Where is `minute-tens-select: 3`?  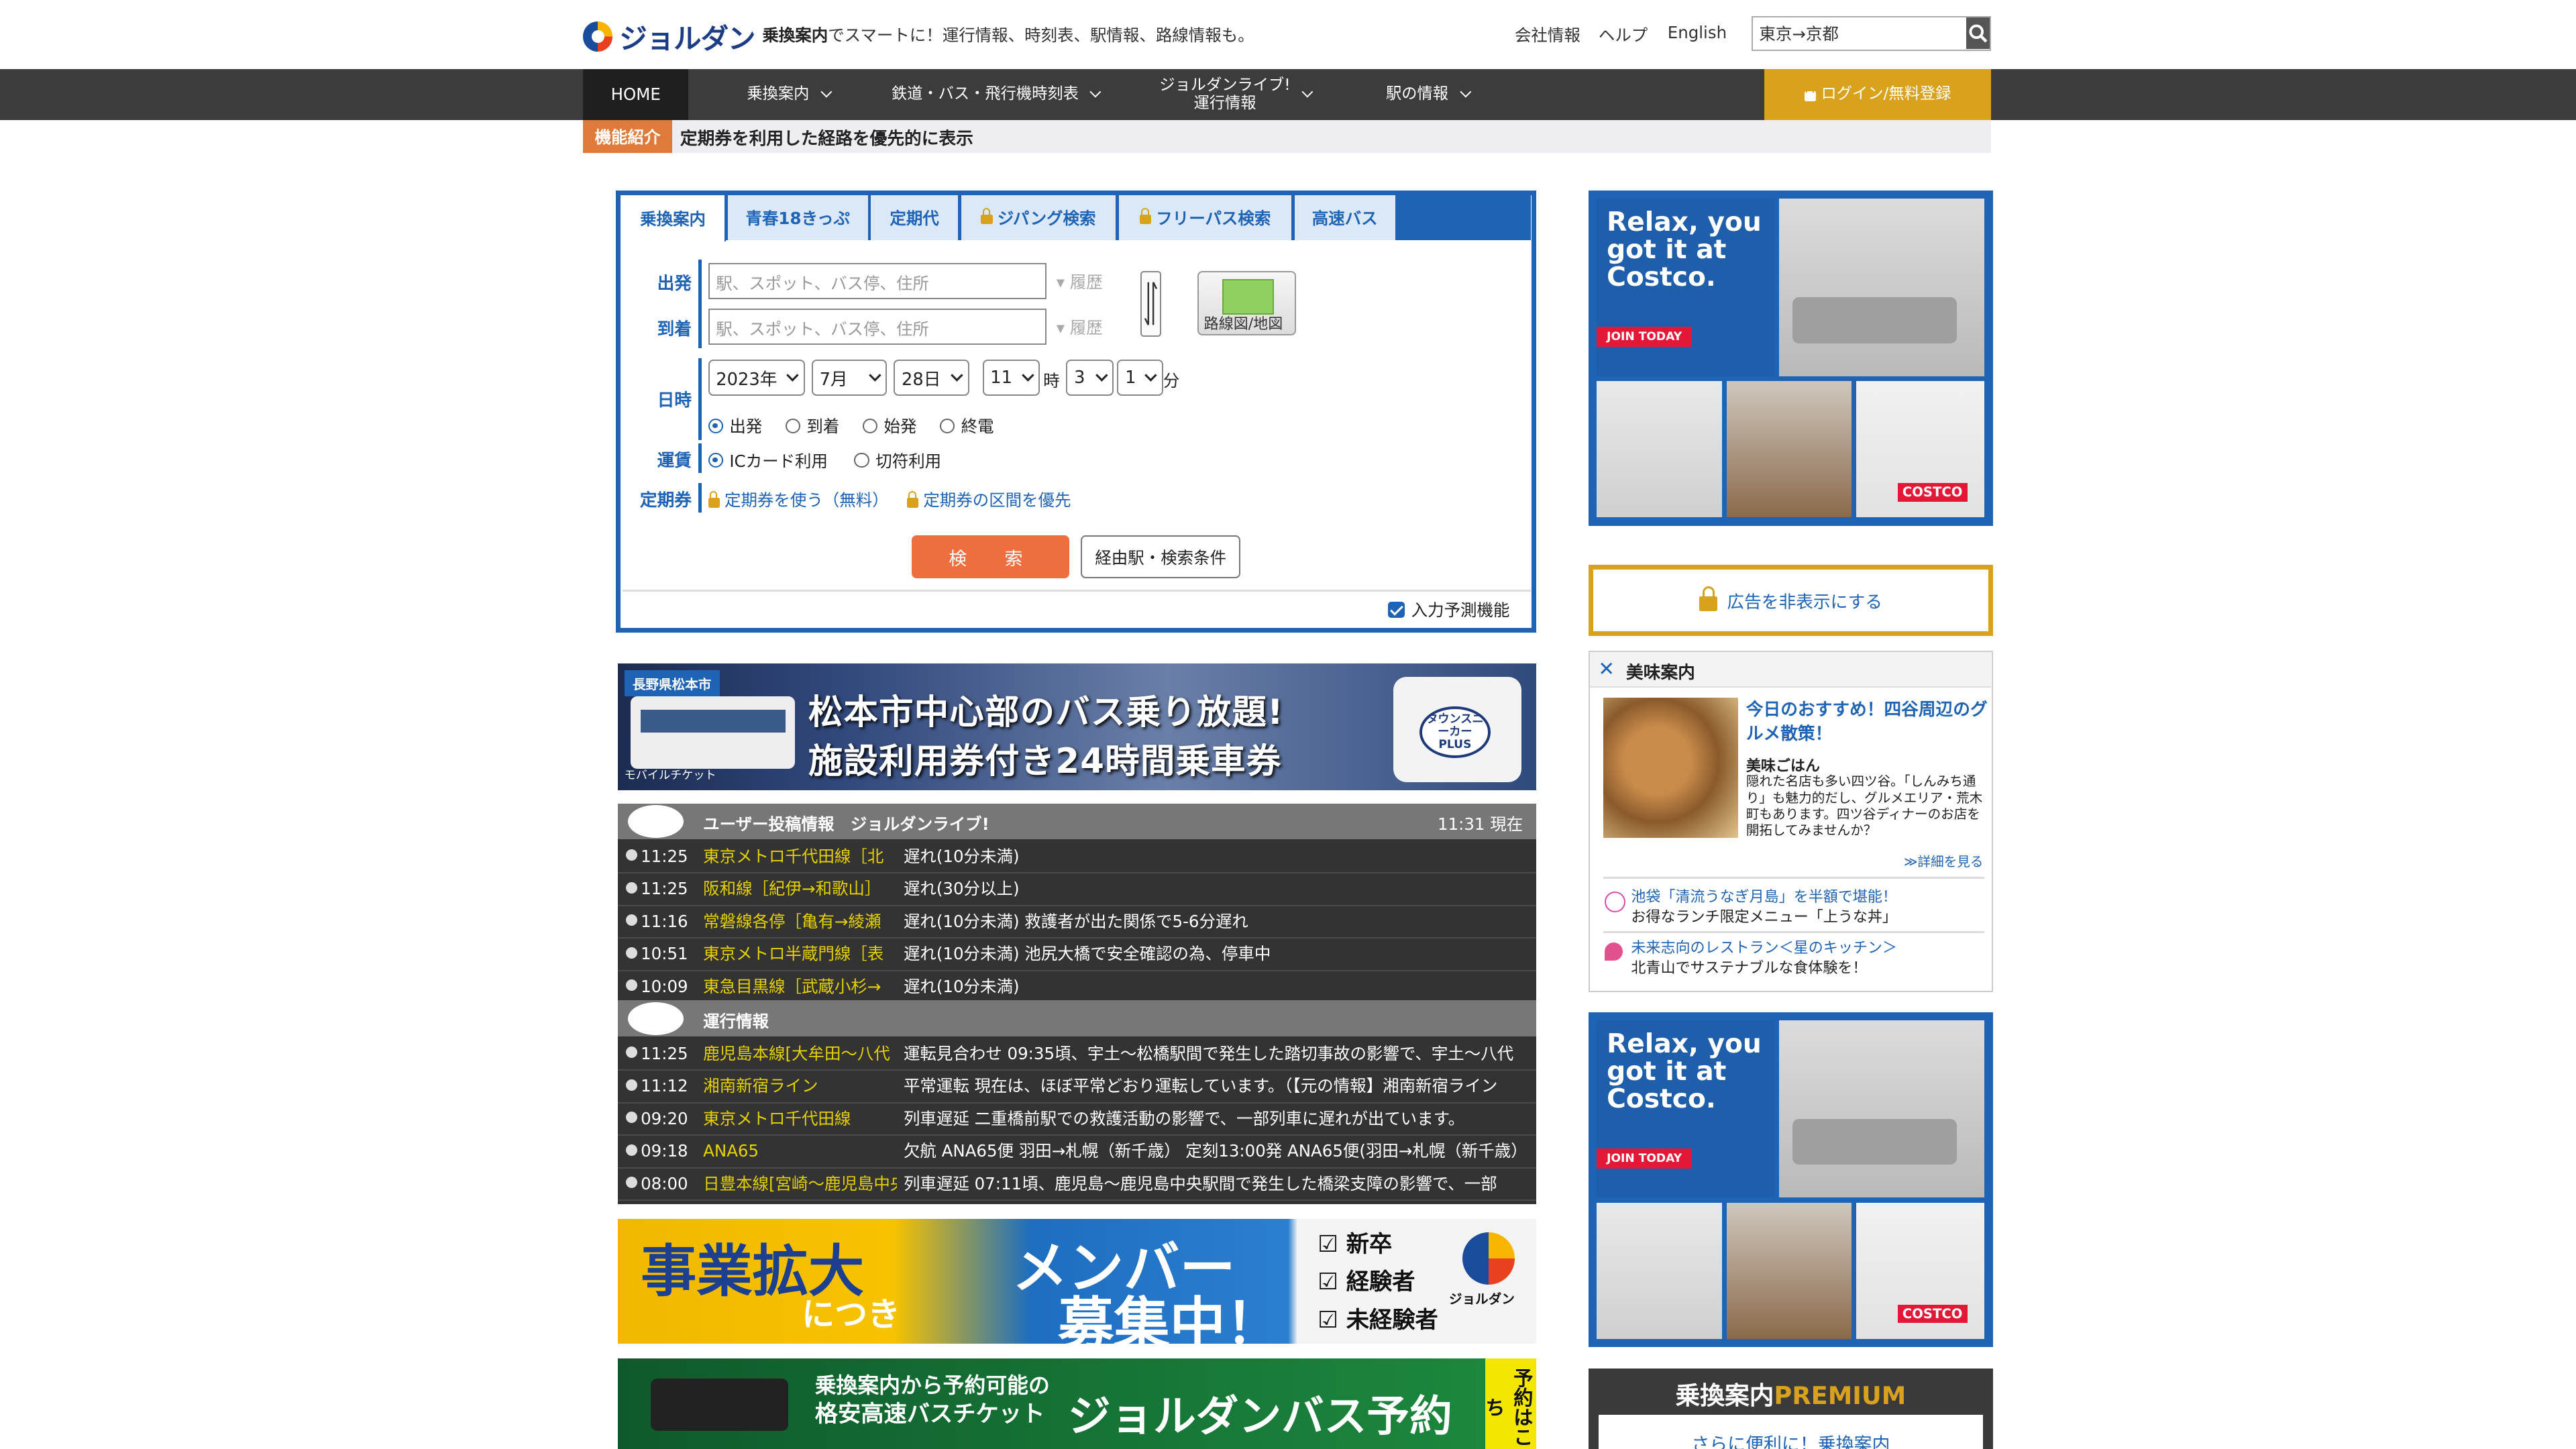 minute-tens-select: 3 is located at coordinates (1090, 378).